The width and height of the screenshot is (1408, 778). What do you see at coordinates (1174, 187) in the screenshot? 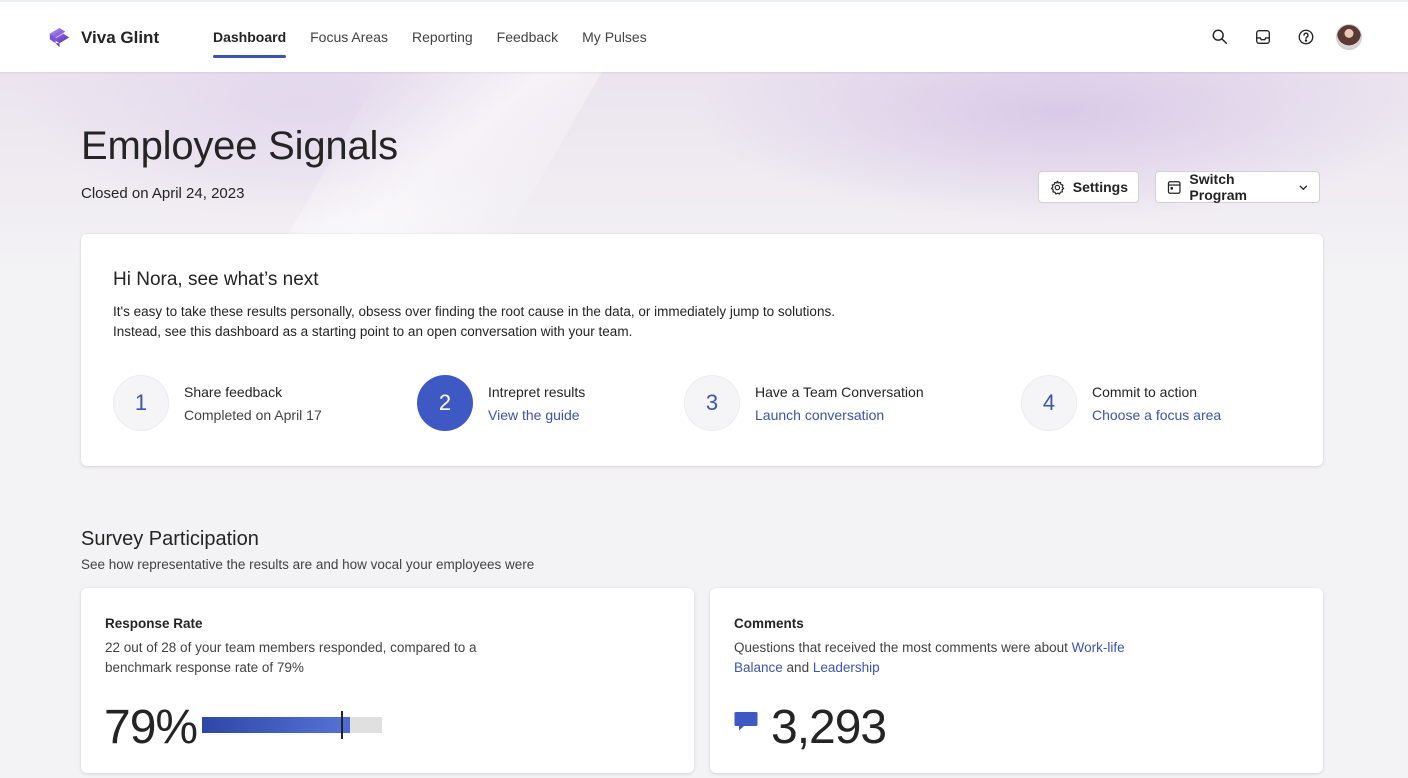
I see `program-icon` at bounding box center [1174, 187].